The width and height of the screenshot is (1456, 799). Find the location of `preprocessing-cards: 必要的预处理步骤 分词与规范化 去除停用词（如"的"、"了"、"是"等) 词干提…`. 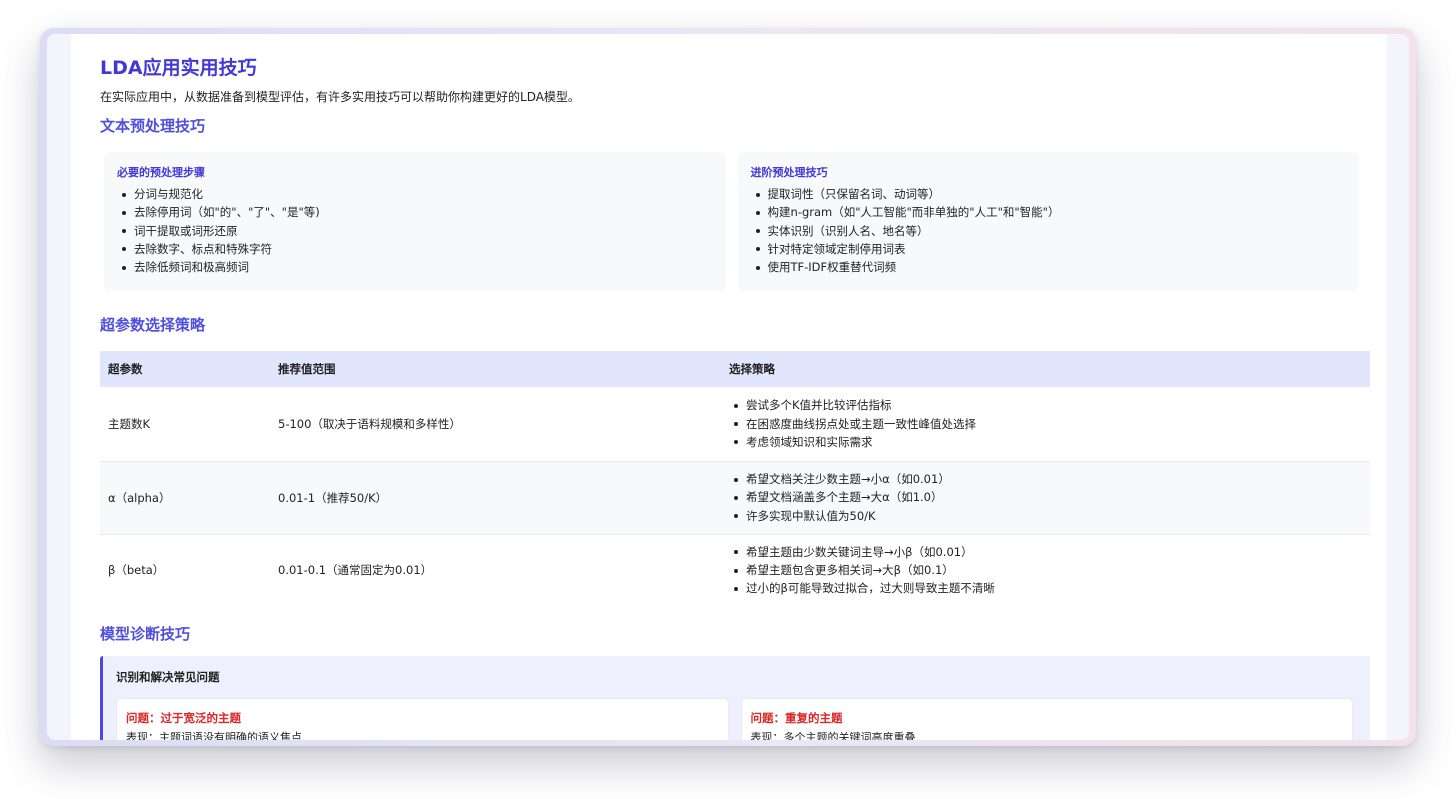

preprocessing-cards: 必要的预处理步骤 分词与规范化 去除停用词（如"的"、"了"、"是"等) 词干提… is located at coordinates (731, 221).